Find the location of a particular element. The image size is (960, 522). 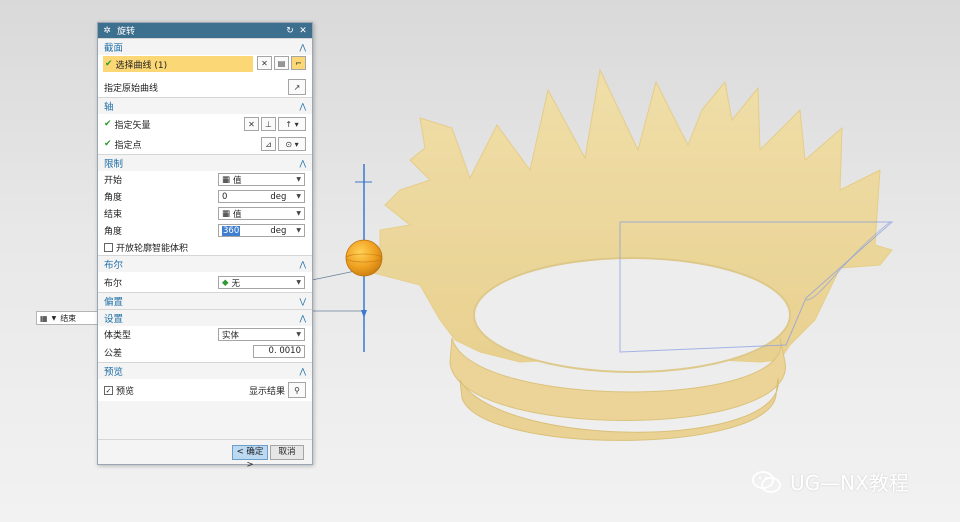

open-profile-label: 开放轮廓智能体积 is located at coordinates (152, 248).